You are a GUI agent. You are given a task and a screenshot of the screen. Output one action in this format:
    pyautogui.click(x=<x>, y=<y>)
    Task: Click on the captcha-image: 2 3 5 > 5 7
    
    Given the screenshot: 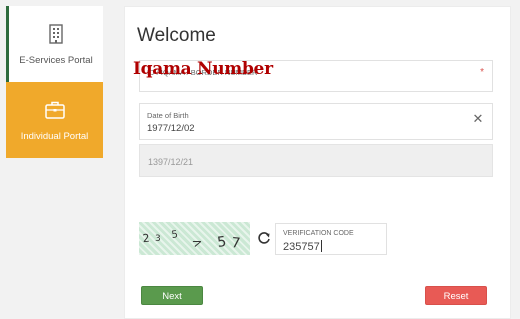 What is the action you would take?
    pyautogui.click(x=194, y=238)
    